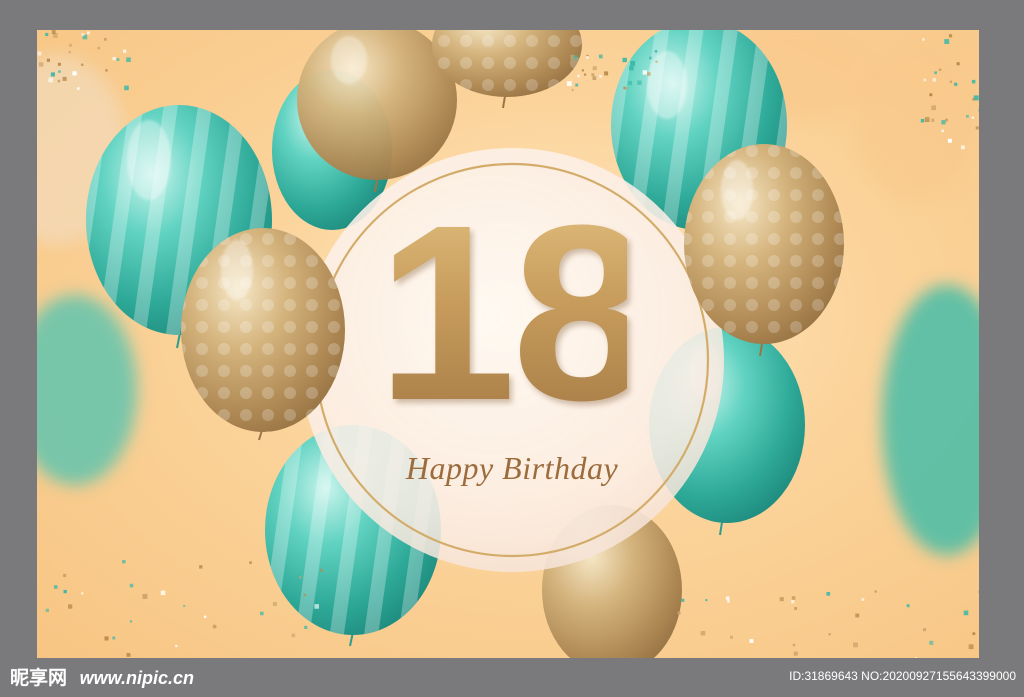 This screenshot has height=697, width=1024. What do you see at coordinates (512, 468) in the screenshot?
I see `greeting-text: Happy Birthday` at bounding box center [512, 468].